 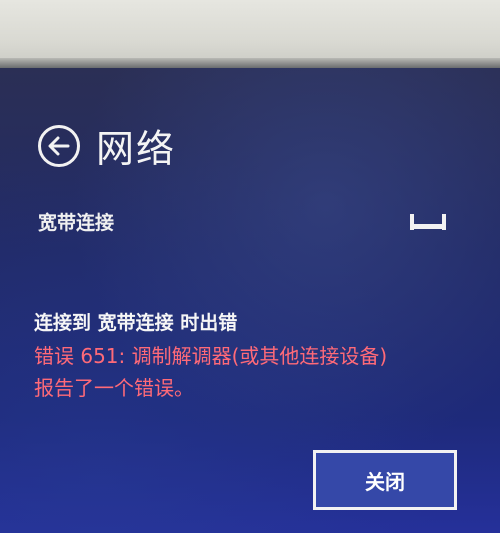 I want to click on back-arrow-icon, so click(x=59, y=146).